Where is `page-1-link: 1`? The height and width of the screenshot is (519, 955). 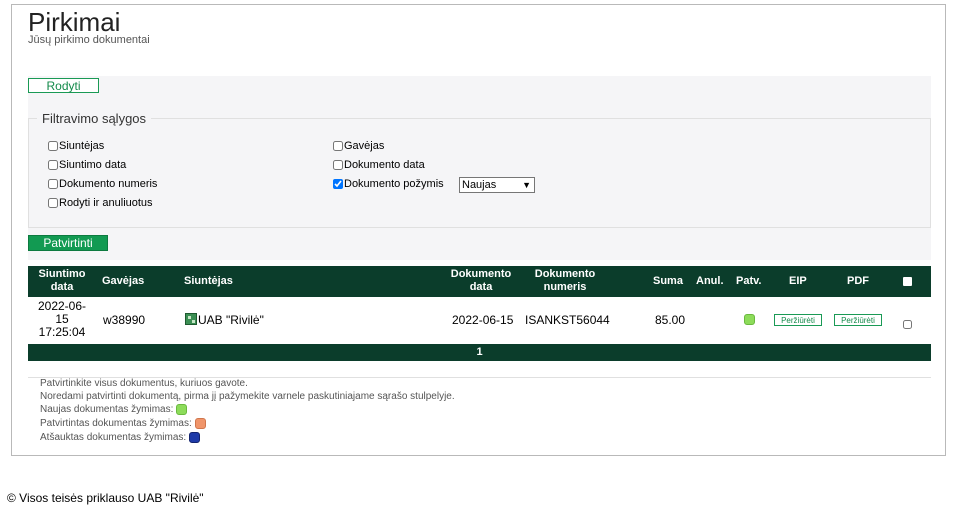 page-1-link: 1 is located at coordinates (479, 352).